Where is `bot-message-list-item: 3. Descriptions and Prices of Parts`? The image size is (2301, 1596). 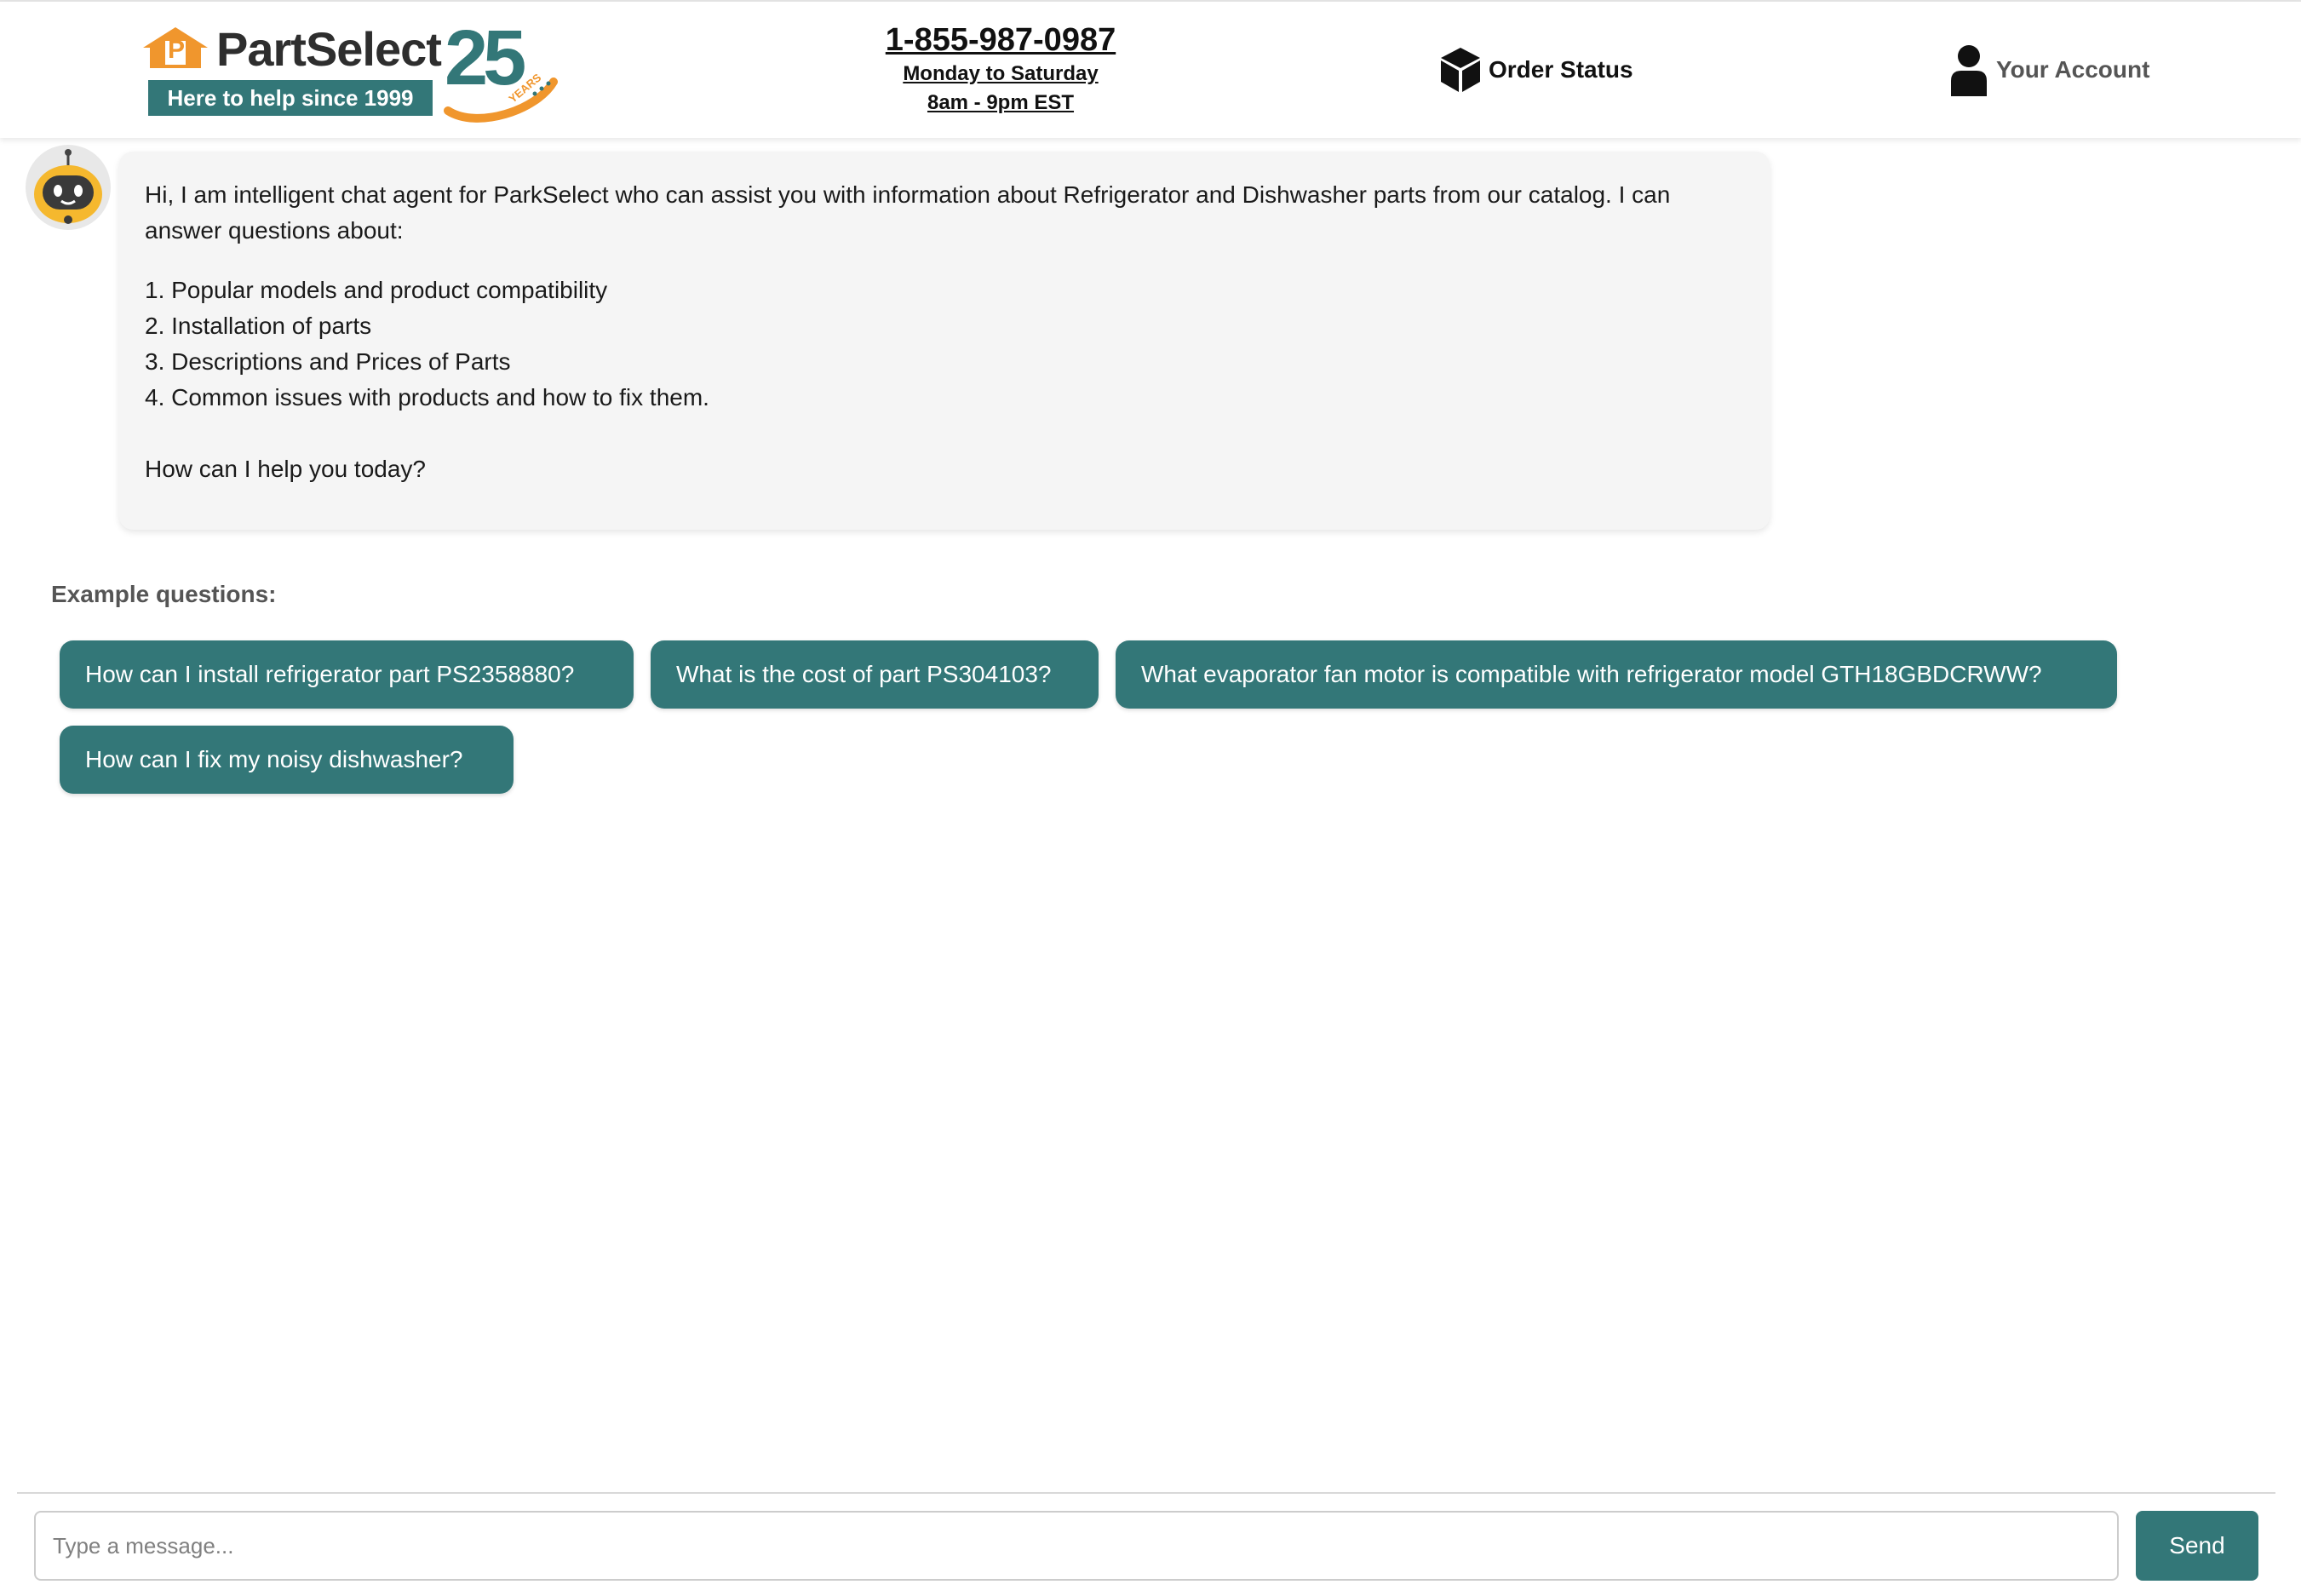
bot-message-list-item: 3. Descriptions and Prices of Parts is located at coordinates (328, 361).